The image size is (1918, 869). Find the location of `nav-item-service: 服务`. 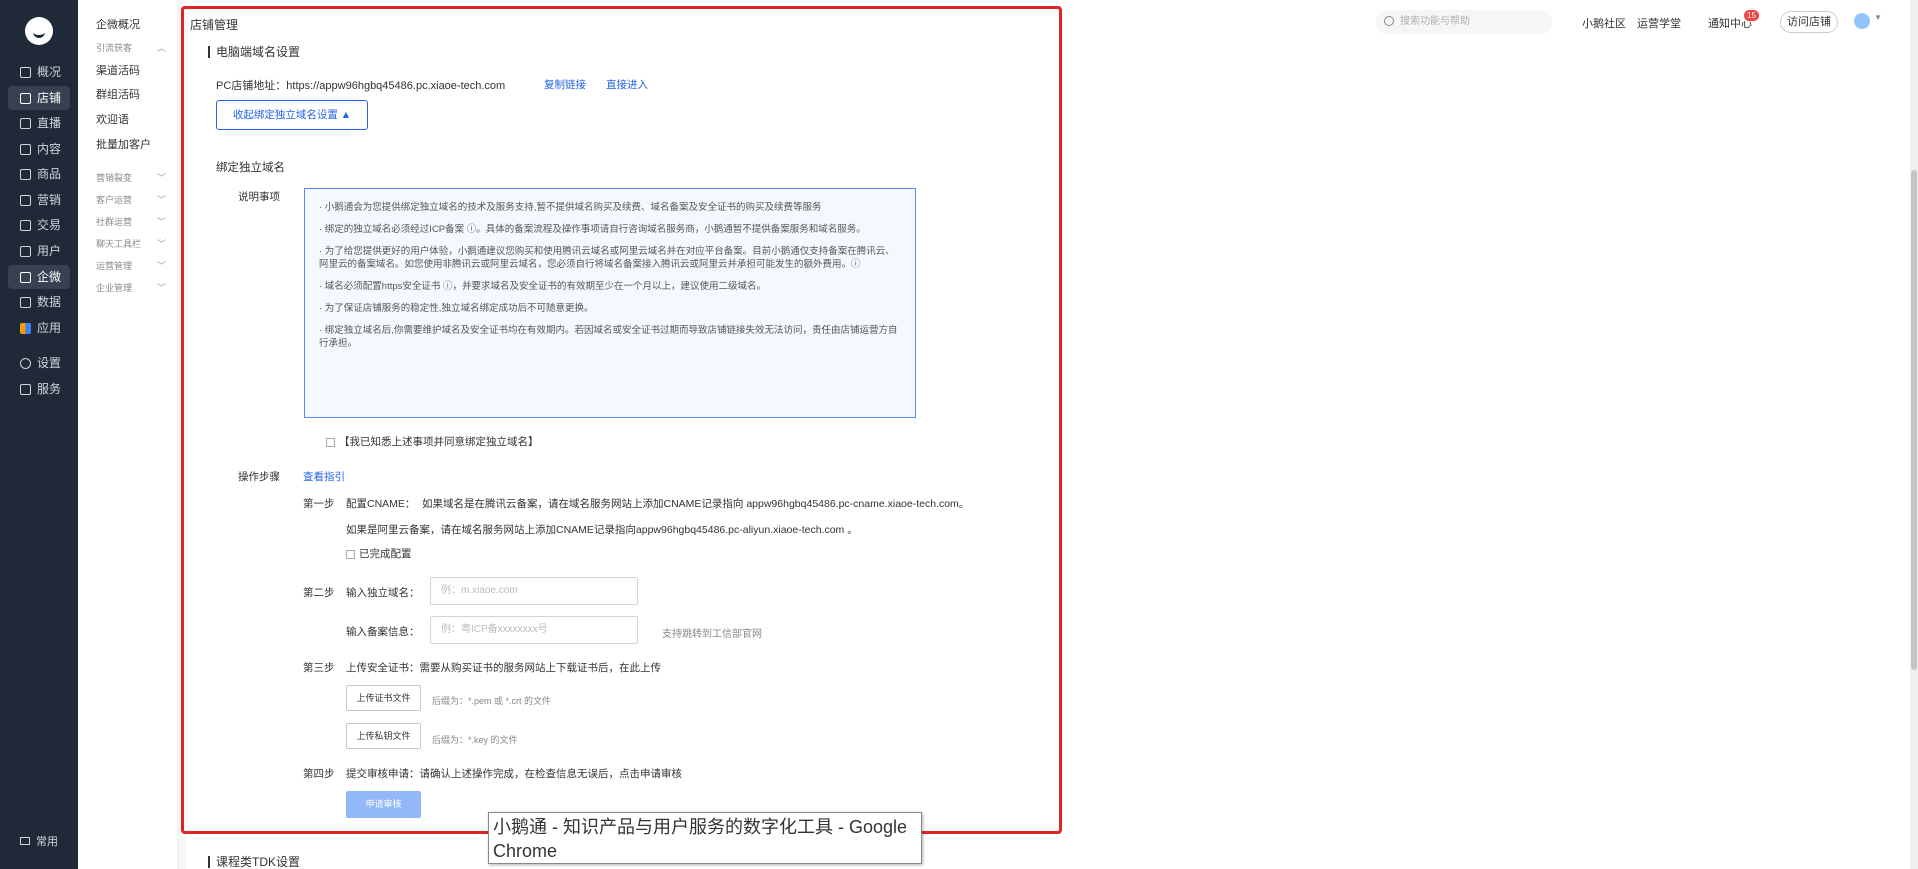

nav-item-service: 服务 is located at coordinates (39, 389).